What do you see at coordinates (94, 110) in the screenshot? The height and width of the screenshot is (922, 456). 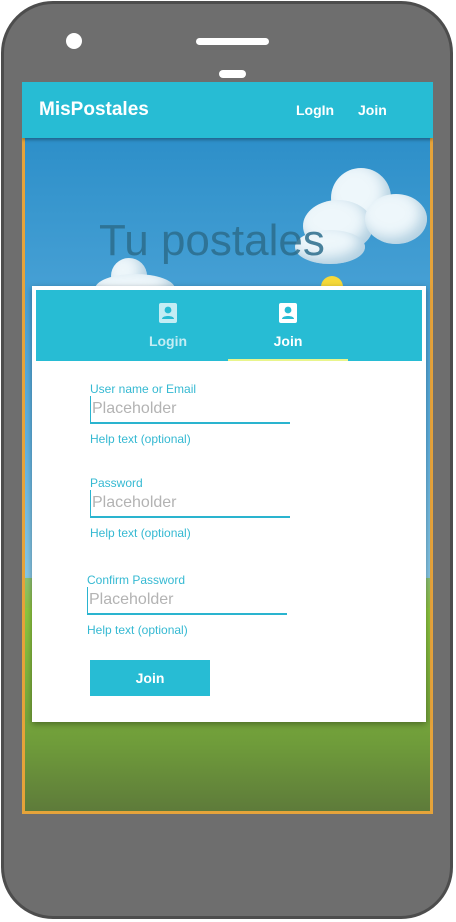 I see `app-title: MisPostales` at bounding box center [94, 110].